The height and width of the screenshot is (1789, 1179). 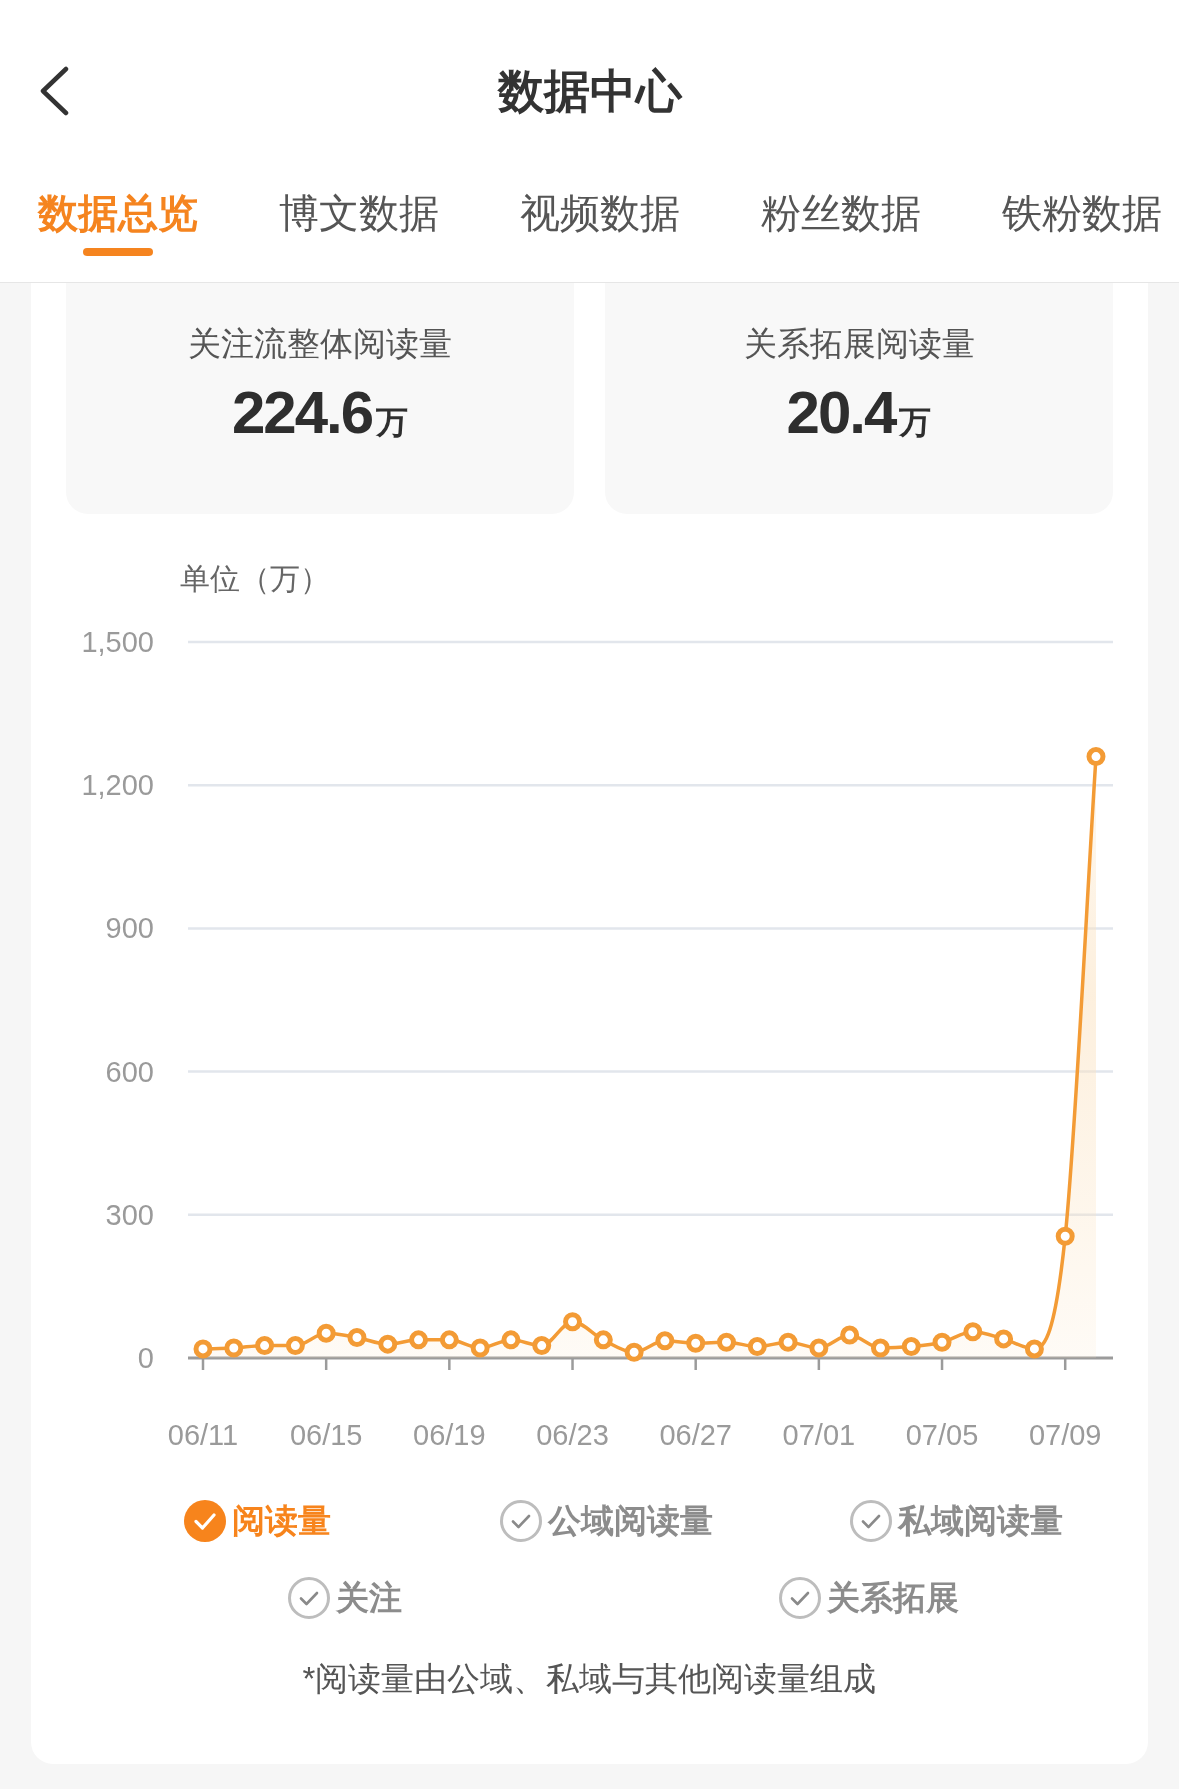 I want to click on footnote: *阅读量由公域、私域与其他阅读量组成, so click(x=589, y=1679).